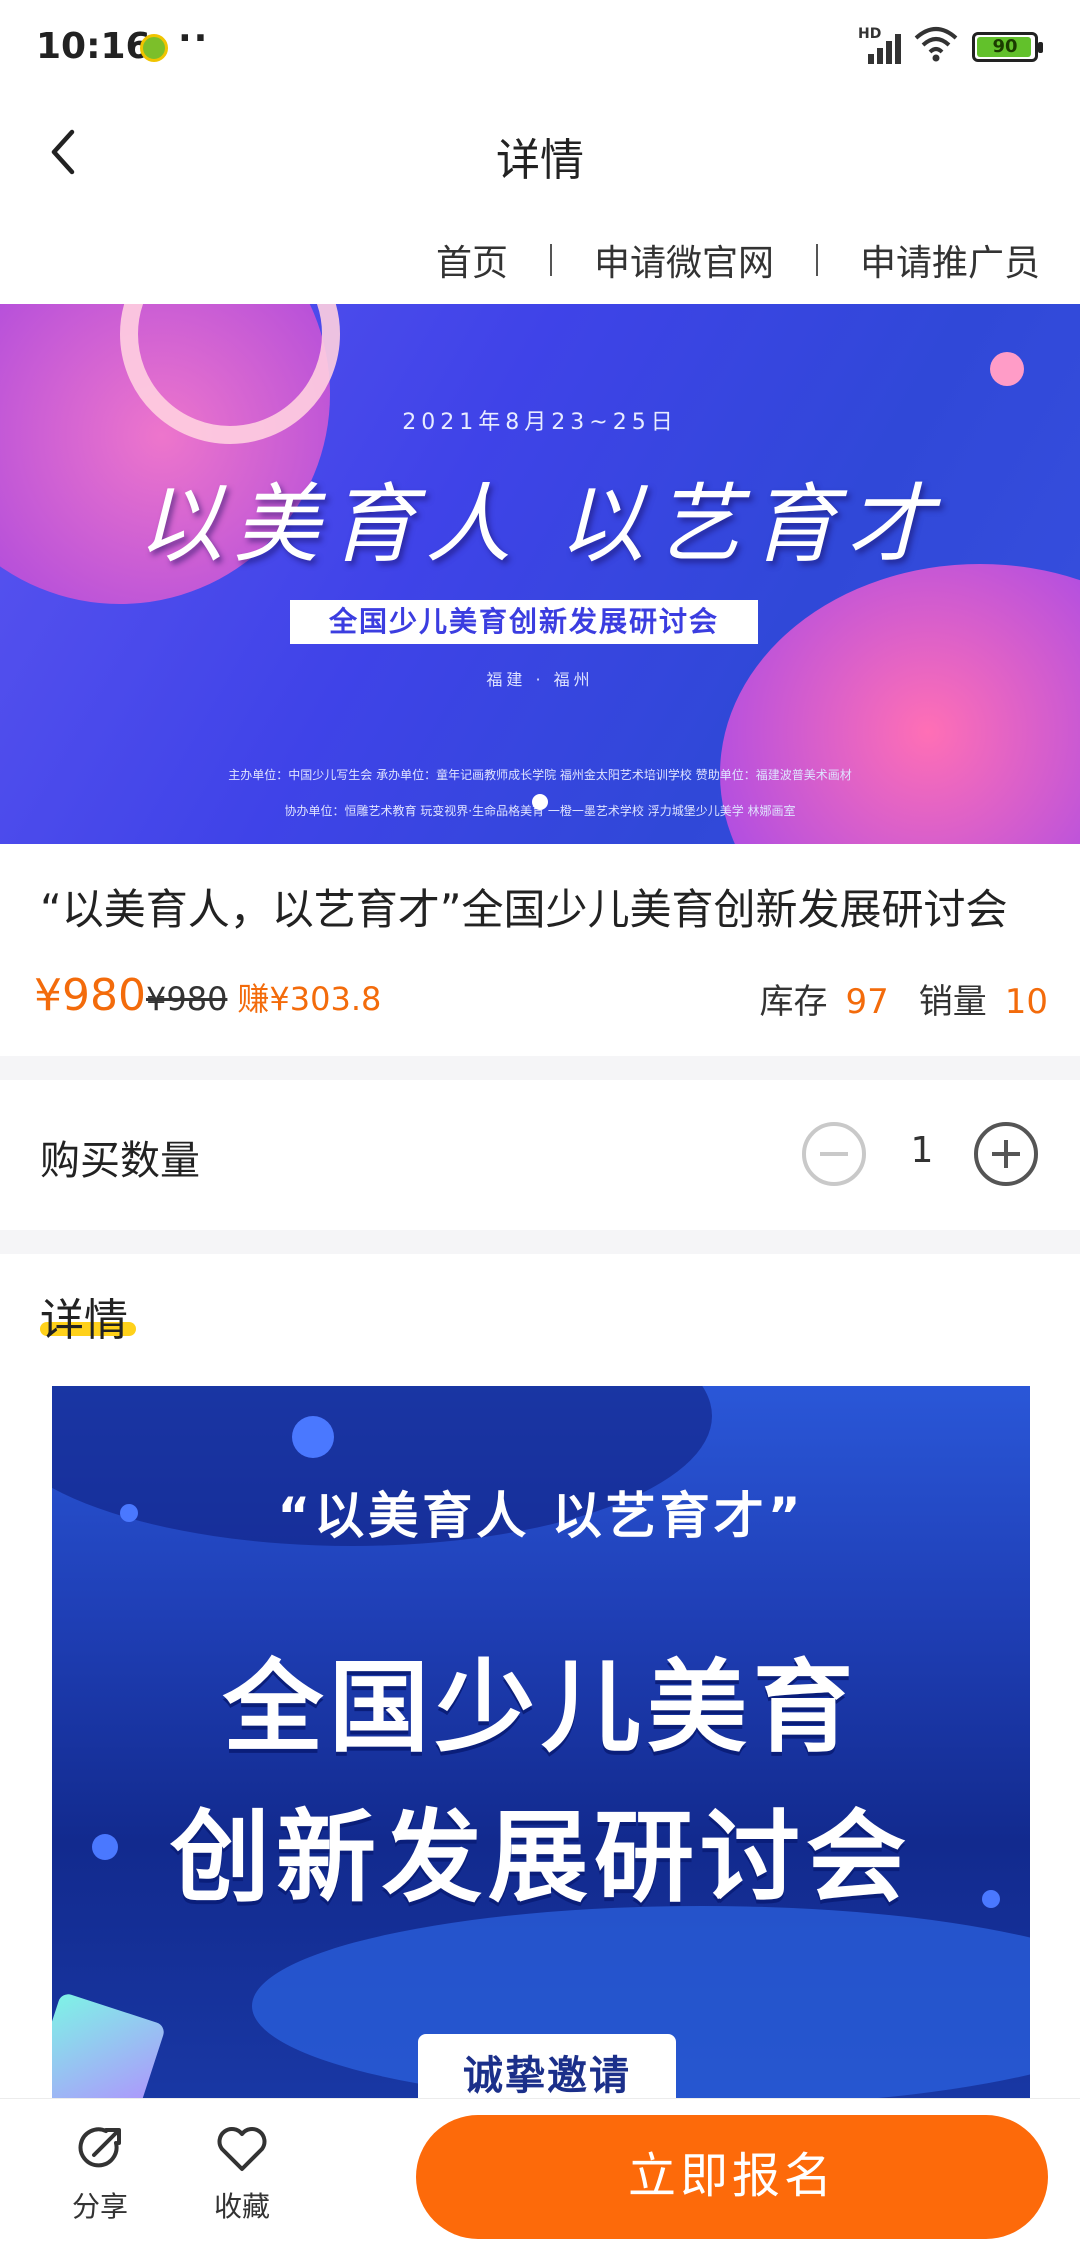 The width and height of the screenshot is (1080, 2248). What do you see at coordinates (241, 2206) in the screenshot?
I see `favorite-label: 收藏` at bounding box center [241, 2206].